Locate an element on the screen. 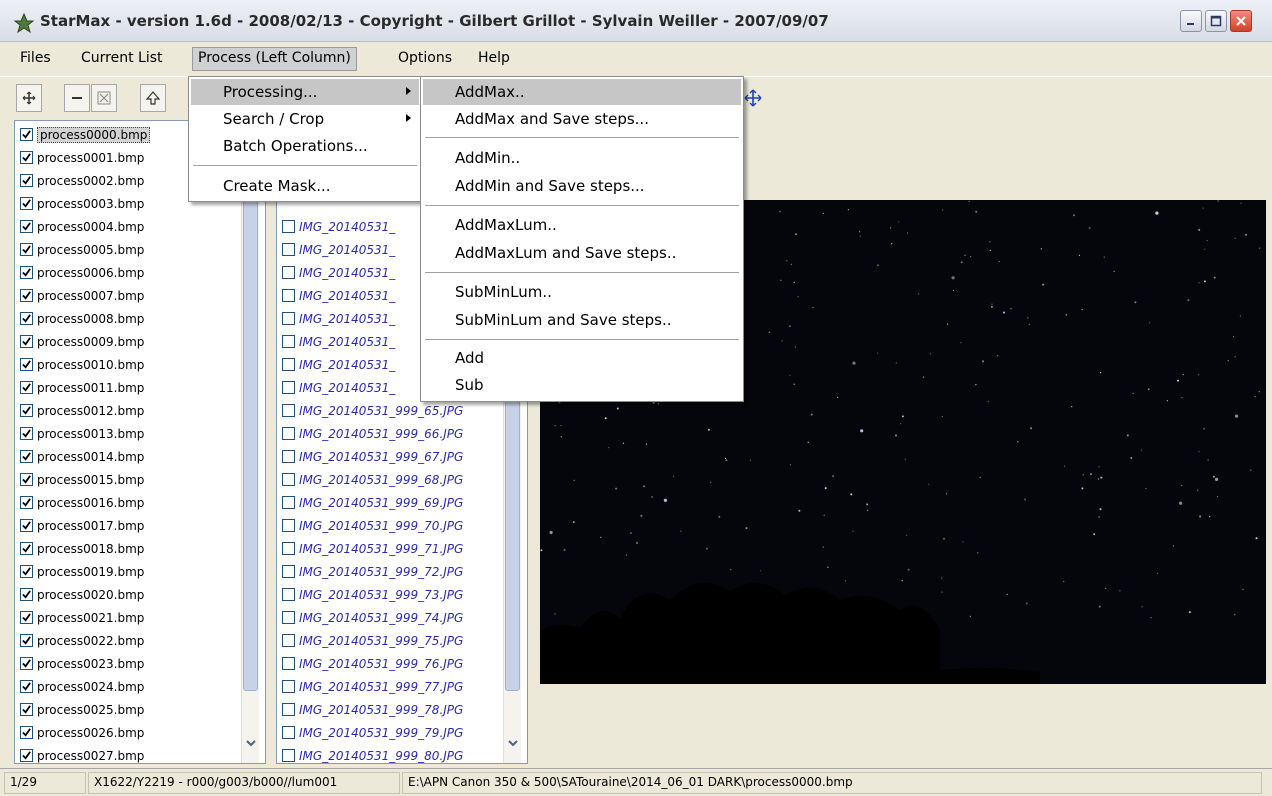  list-item: IMG_20140531_999_75.JPG is located at coordinates (370, 640).